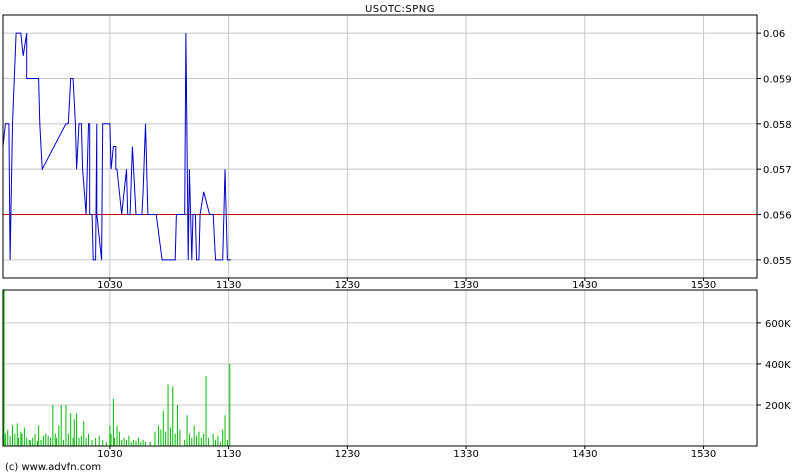 The image size is (800, 475). I want to click on price-x-tick-label: 1330, so click(465, 285).